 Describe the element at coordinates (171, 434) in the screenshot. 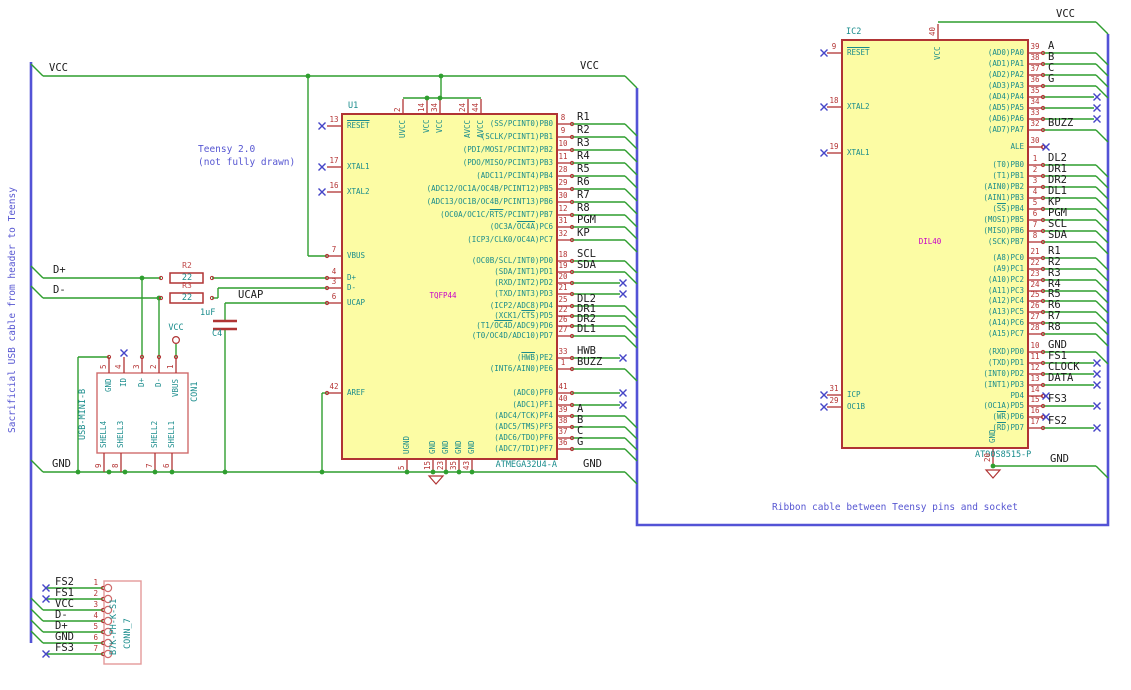

I see `pin-name: SHELL1` at that location.